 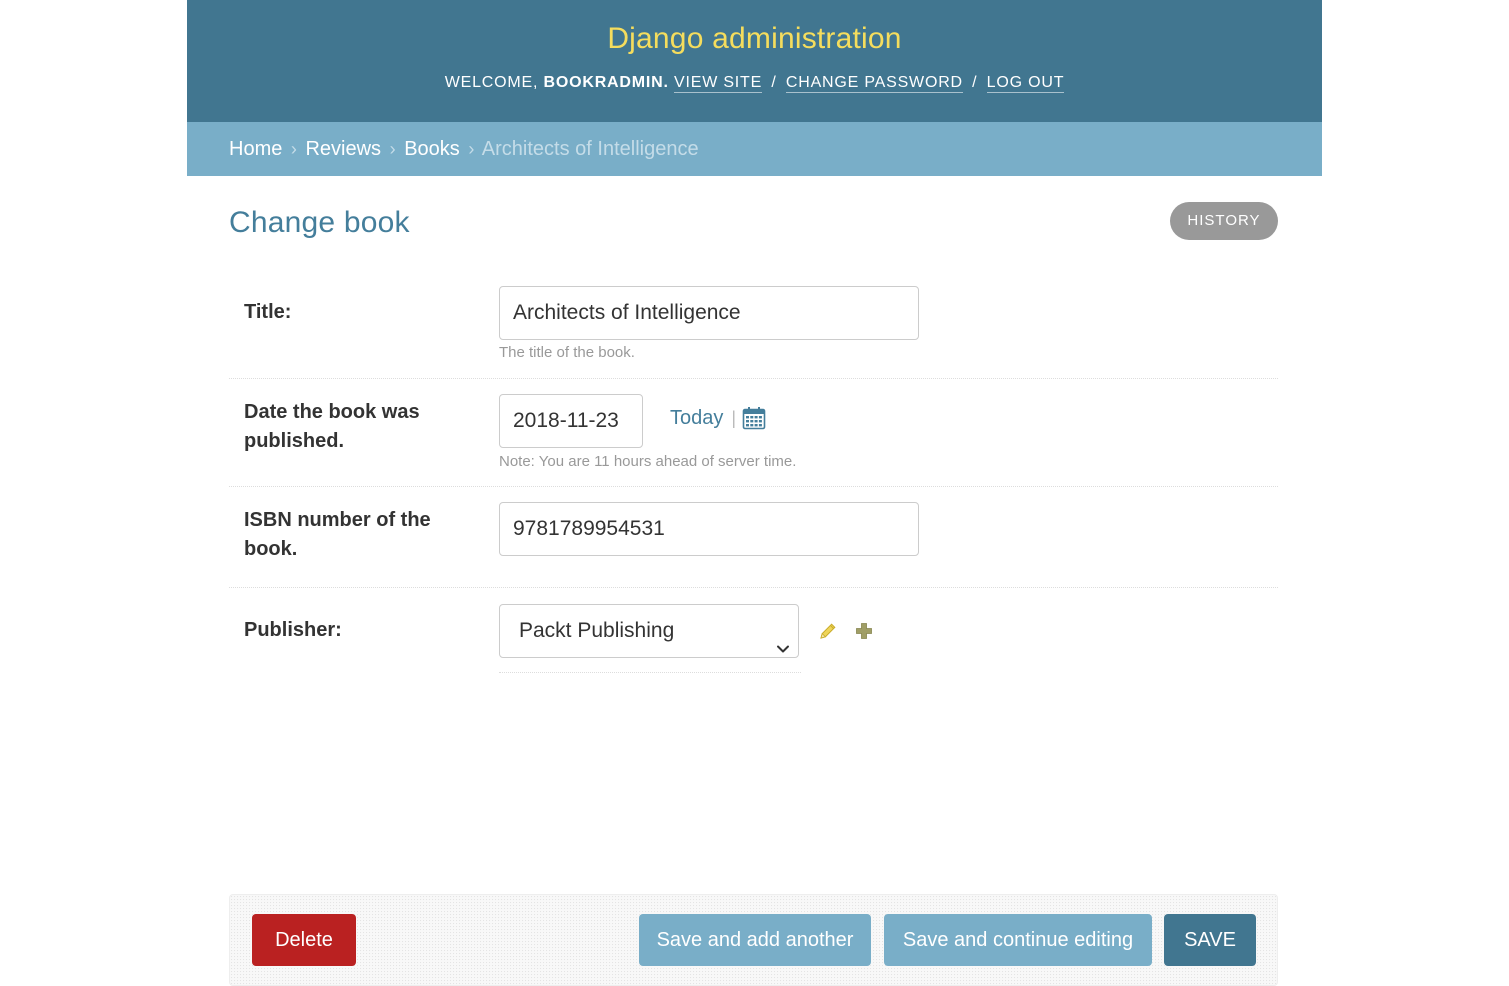 I want to click on isbn-label: ISBN number of the book., so click(x=337, y=534).